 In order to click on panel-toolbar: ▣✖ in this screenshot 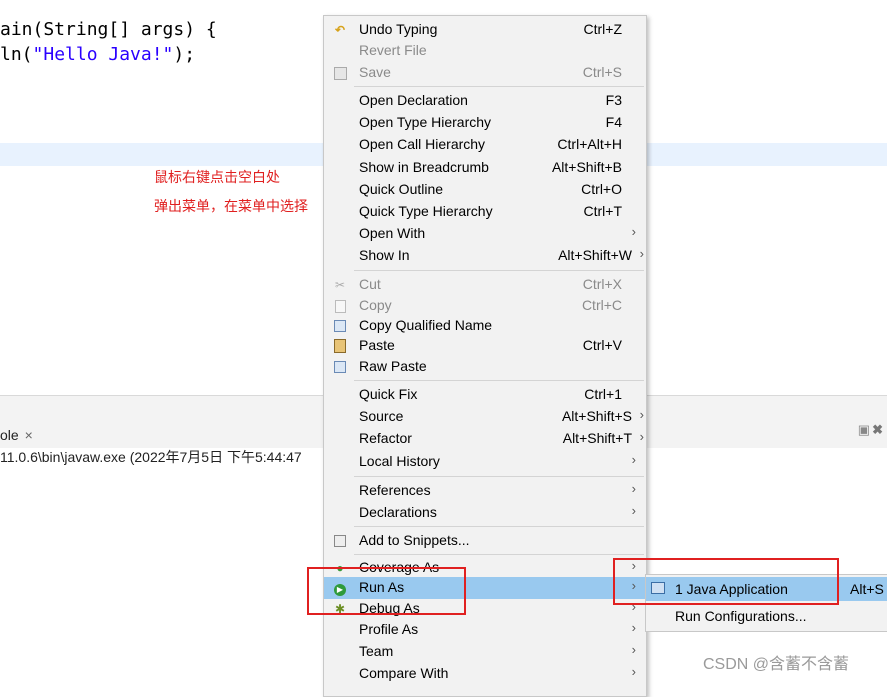, I will do `click(871, 430)`.